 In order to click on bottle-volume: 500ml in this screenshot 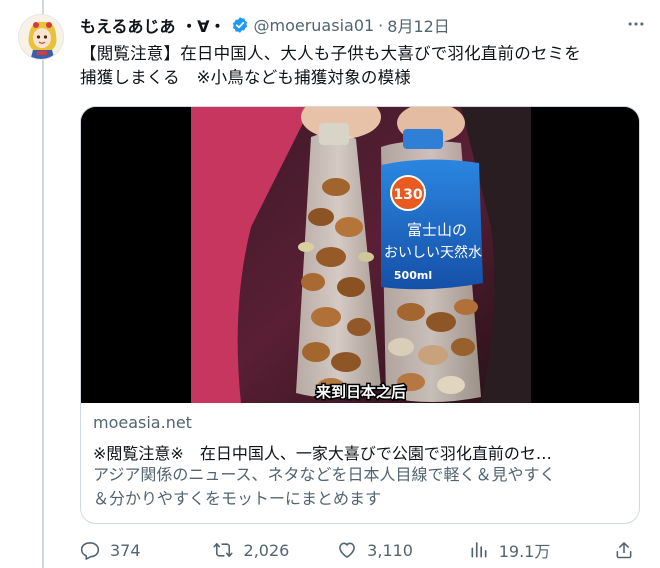, I will do `click(413, 275)`.